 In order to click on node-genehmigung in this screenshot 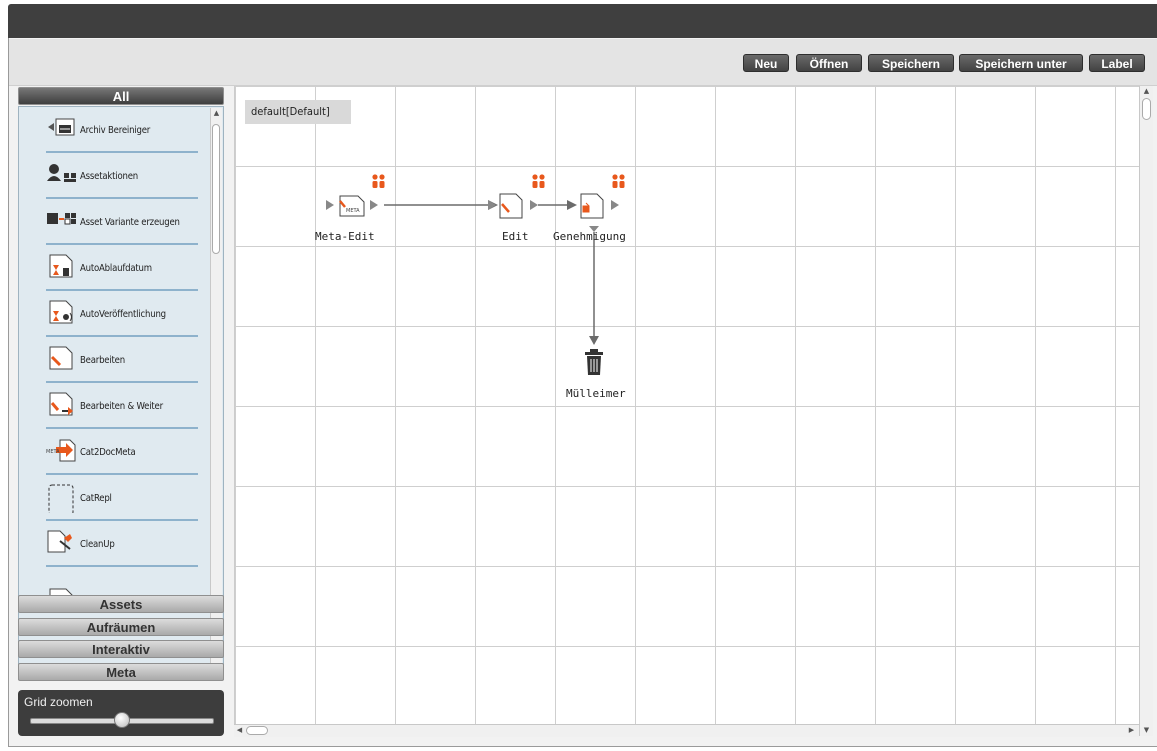, I will do `click(602, 196)`.